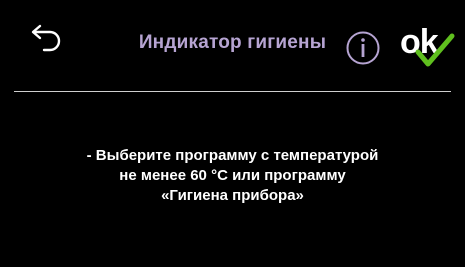  I want to click on message-line: не менее 60 °C или программу, so click(232, 175).